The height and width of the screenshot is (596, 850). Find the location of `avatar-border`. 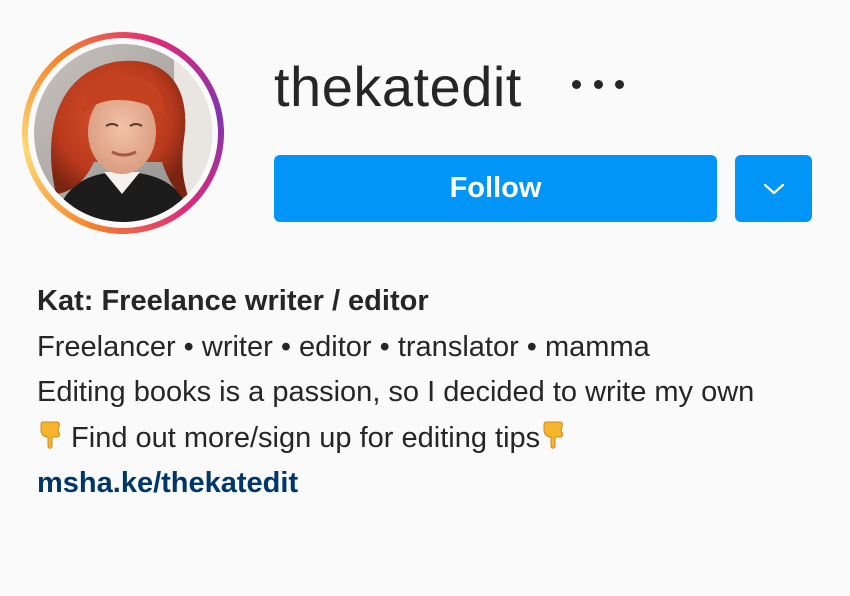

avatar-border is located at coordinates (123, 133).